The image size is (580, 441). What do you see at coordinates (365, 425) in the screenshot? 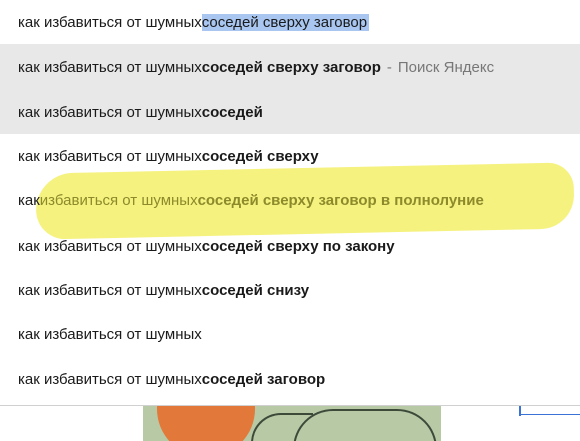
I see `illustration-sketch-arc` at bounding box center [365, 425].